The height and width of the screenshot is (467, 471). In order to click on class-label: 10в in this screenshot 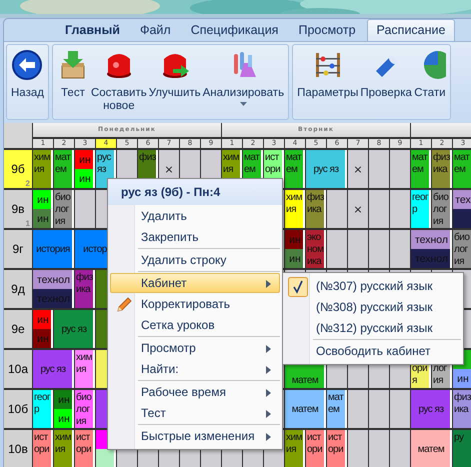, I will do `click(18, 449)`.